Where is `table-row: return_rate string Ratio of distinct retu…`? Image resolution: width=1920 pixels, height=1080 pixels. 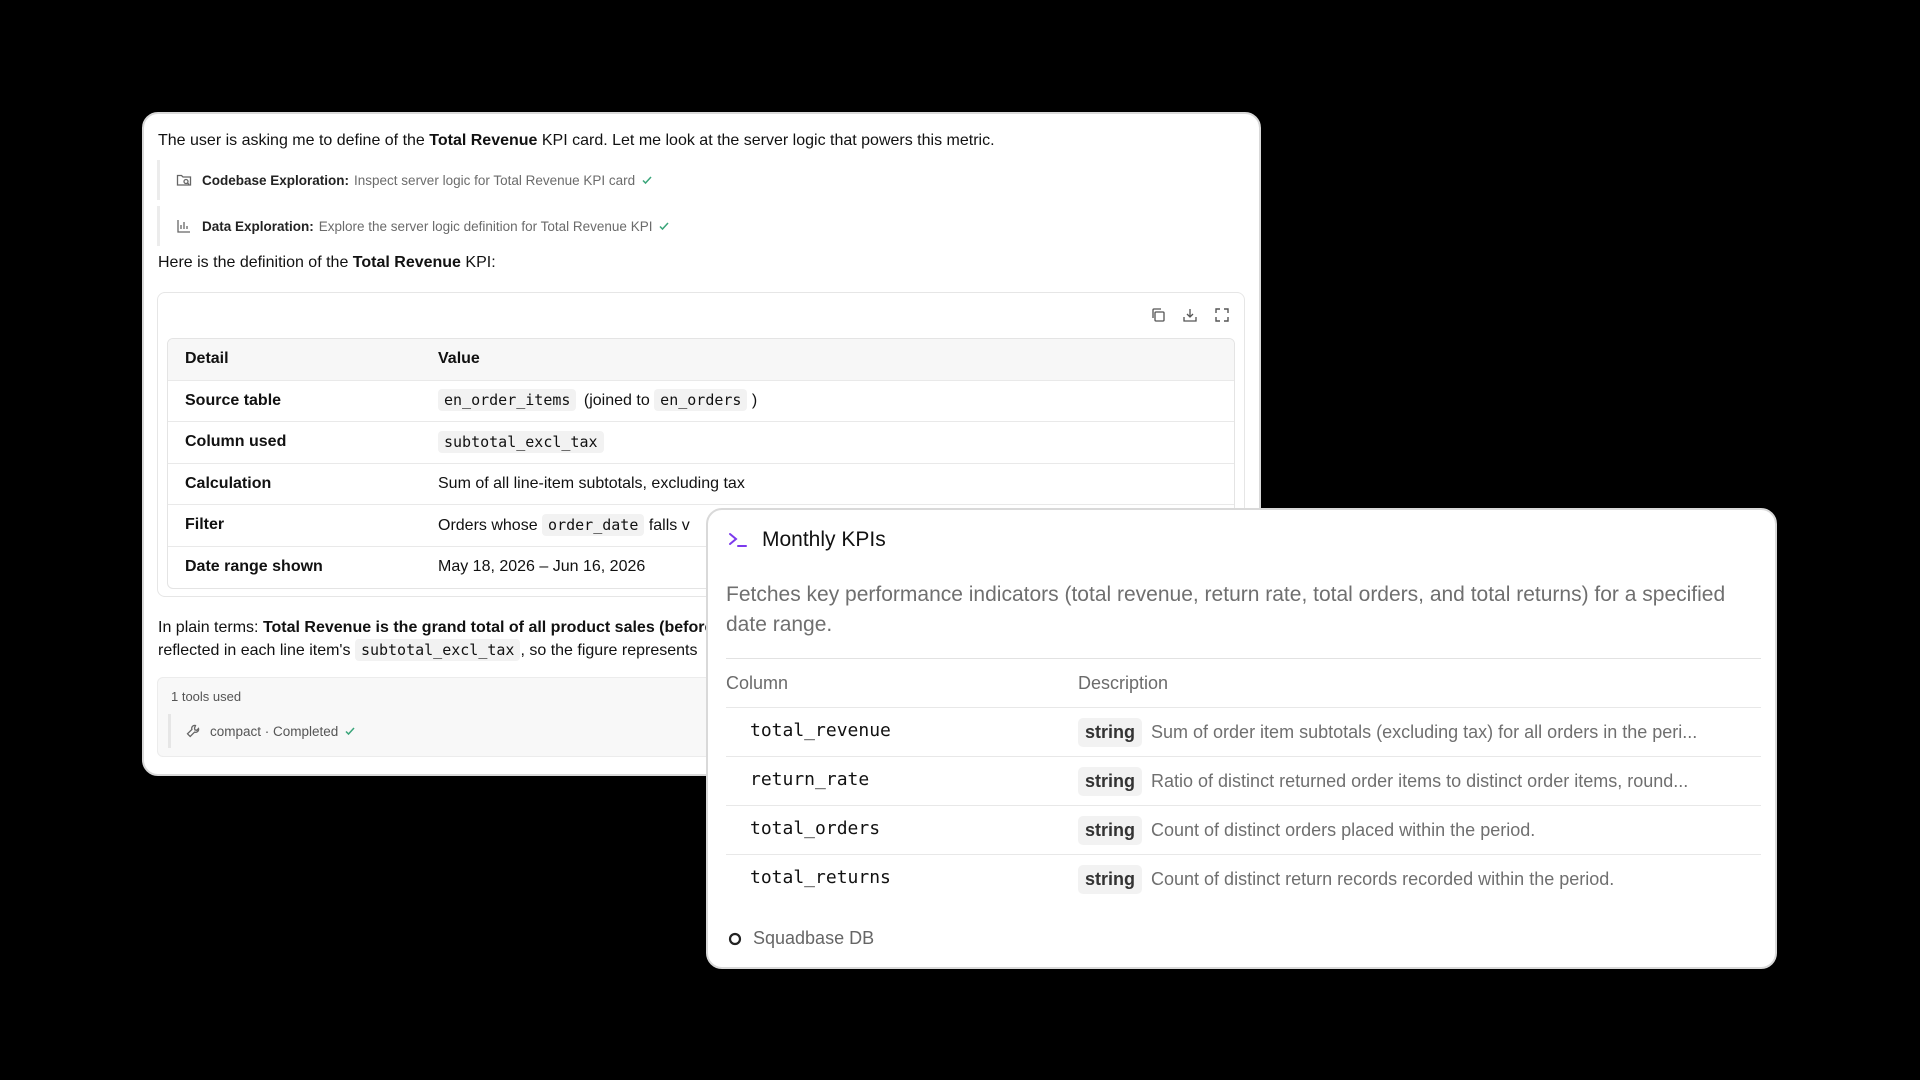 table-row: return_rate string Ratio of distinct retu… is located at coordinates (1243, 781).